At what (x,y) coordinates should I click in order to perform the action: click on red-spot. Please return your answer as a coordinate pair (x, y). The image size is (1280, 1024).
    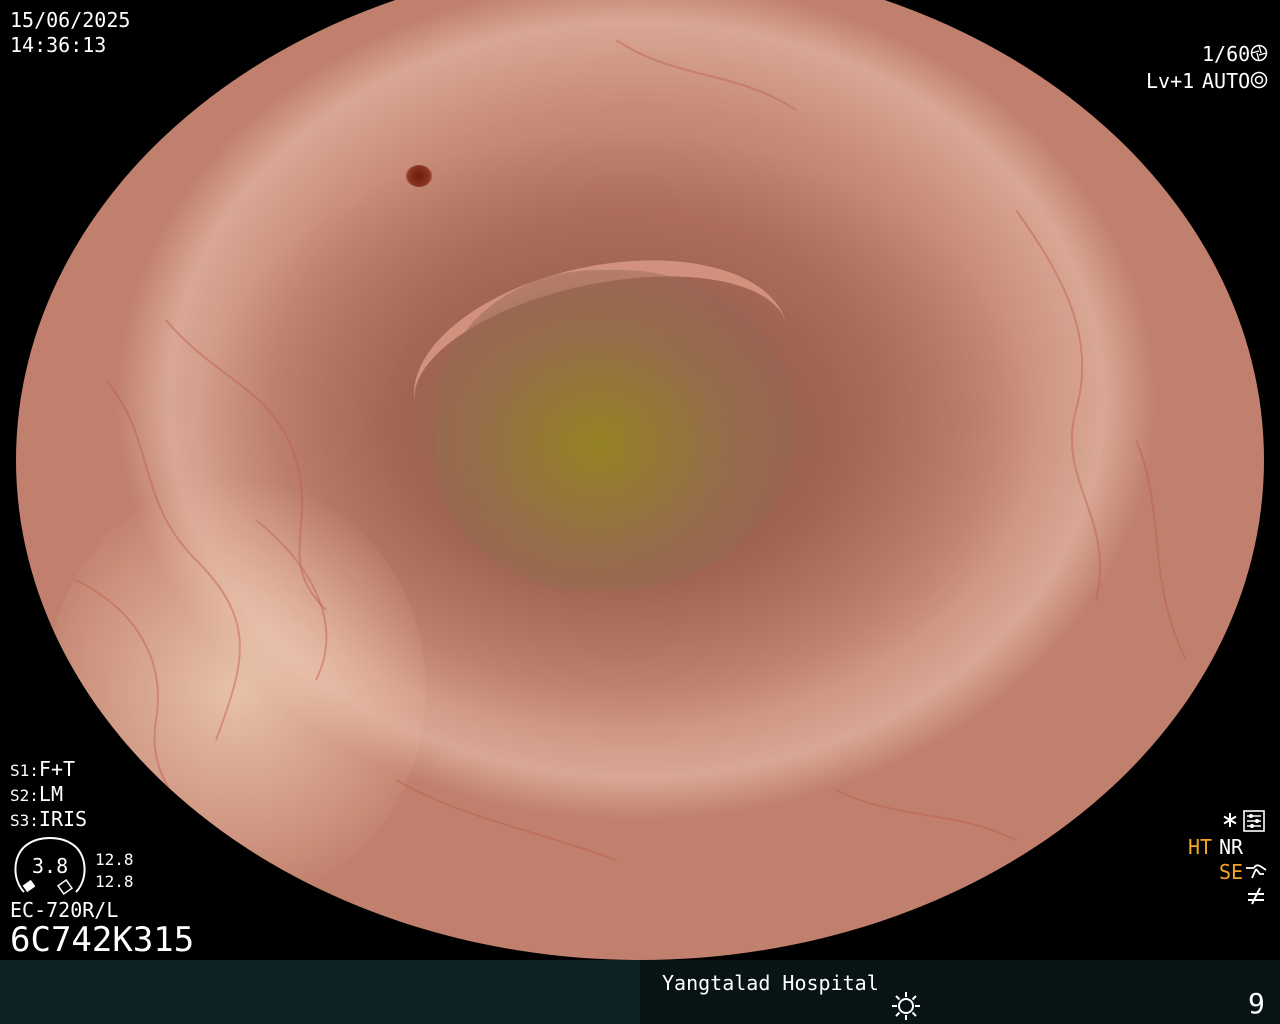
    Looking at the image, I should click on (419, 176).